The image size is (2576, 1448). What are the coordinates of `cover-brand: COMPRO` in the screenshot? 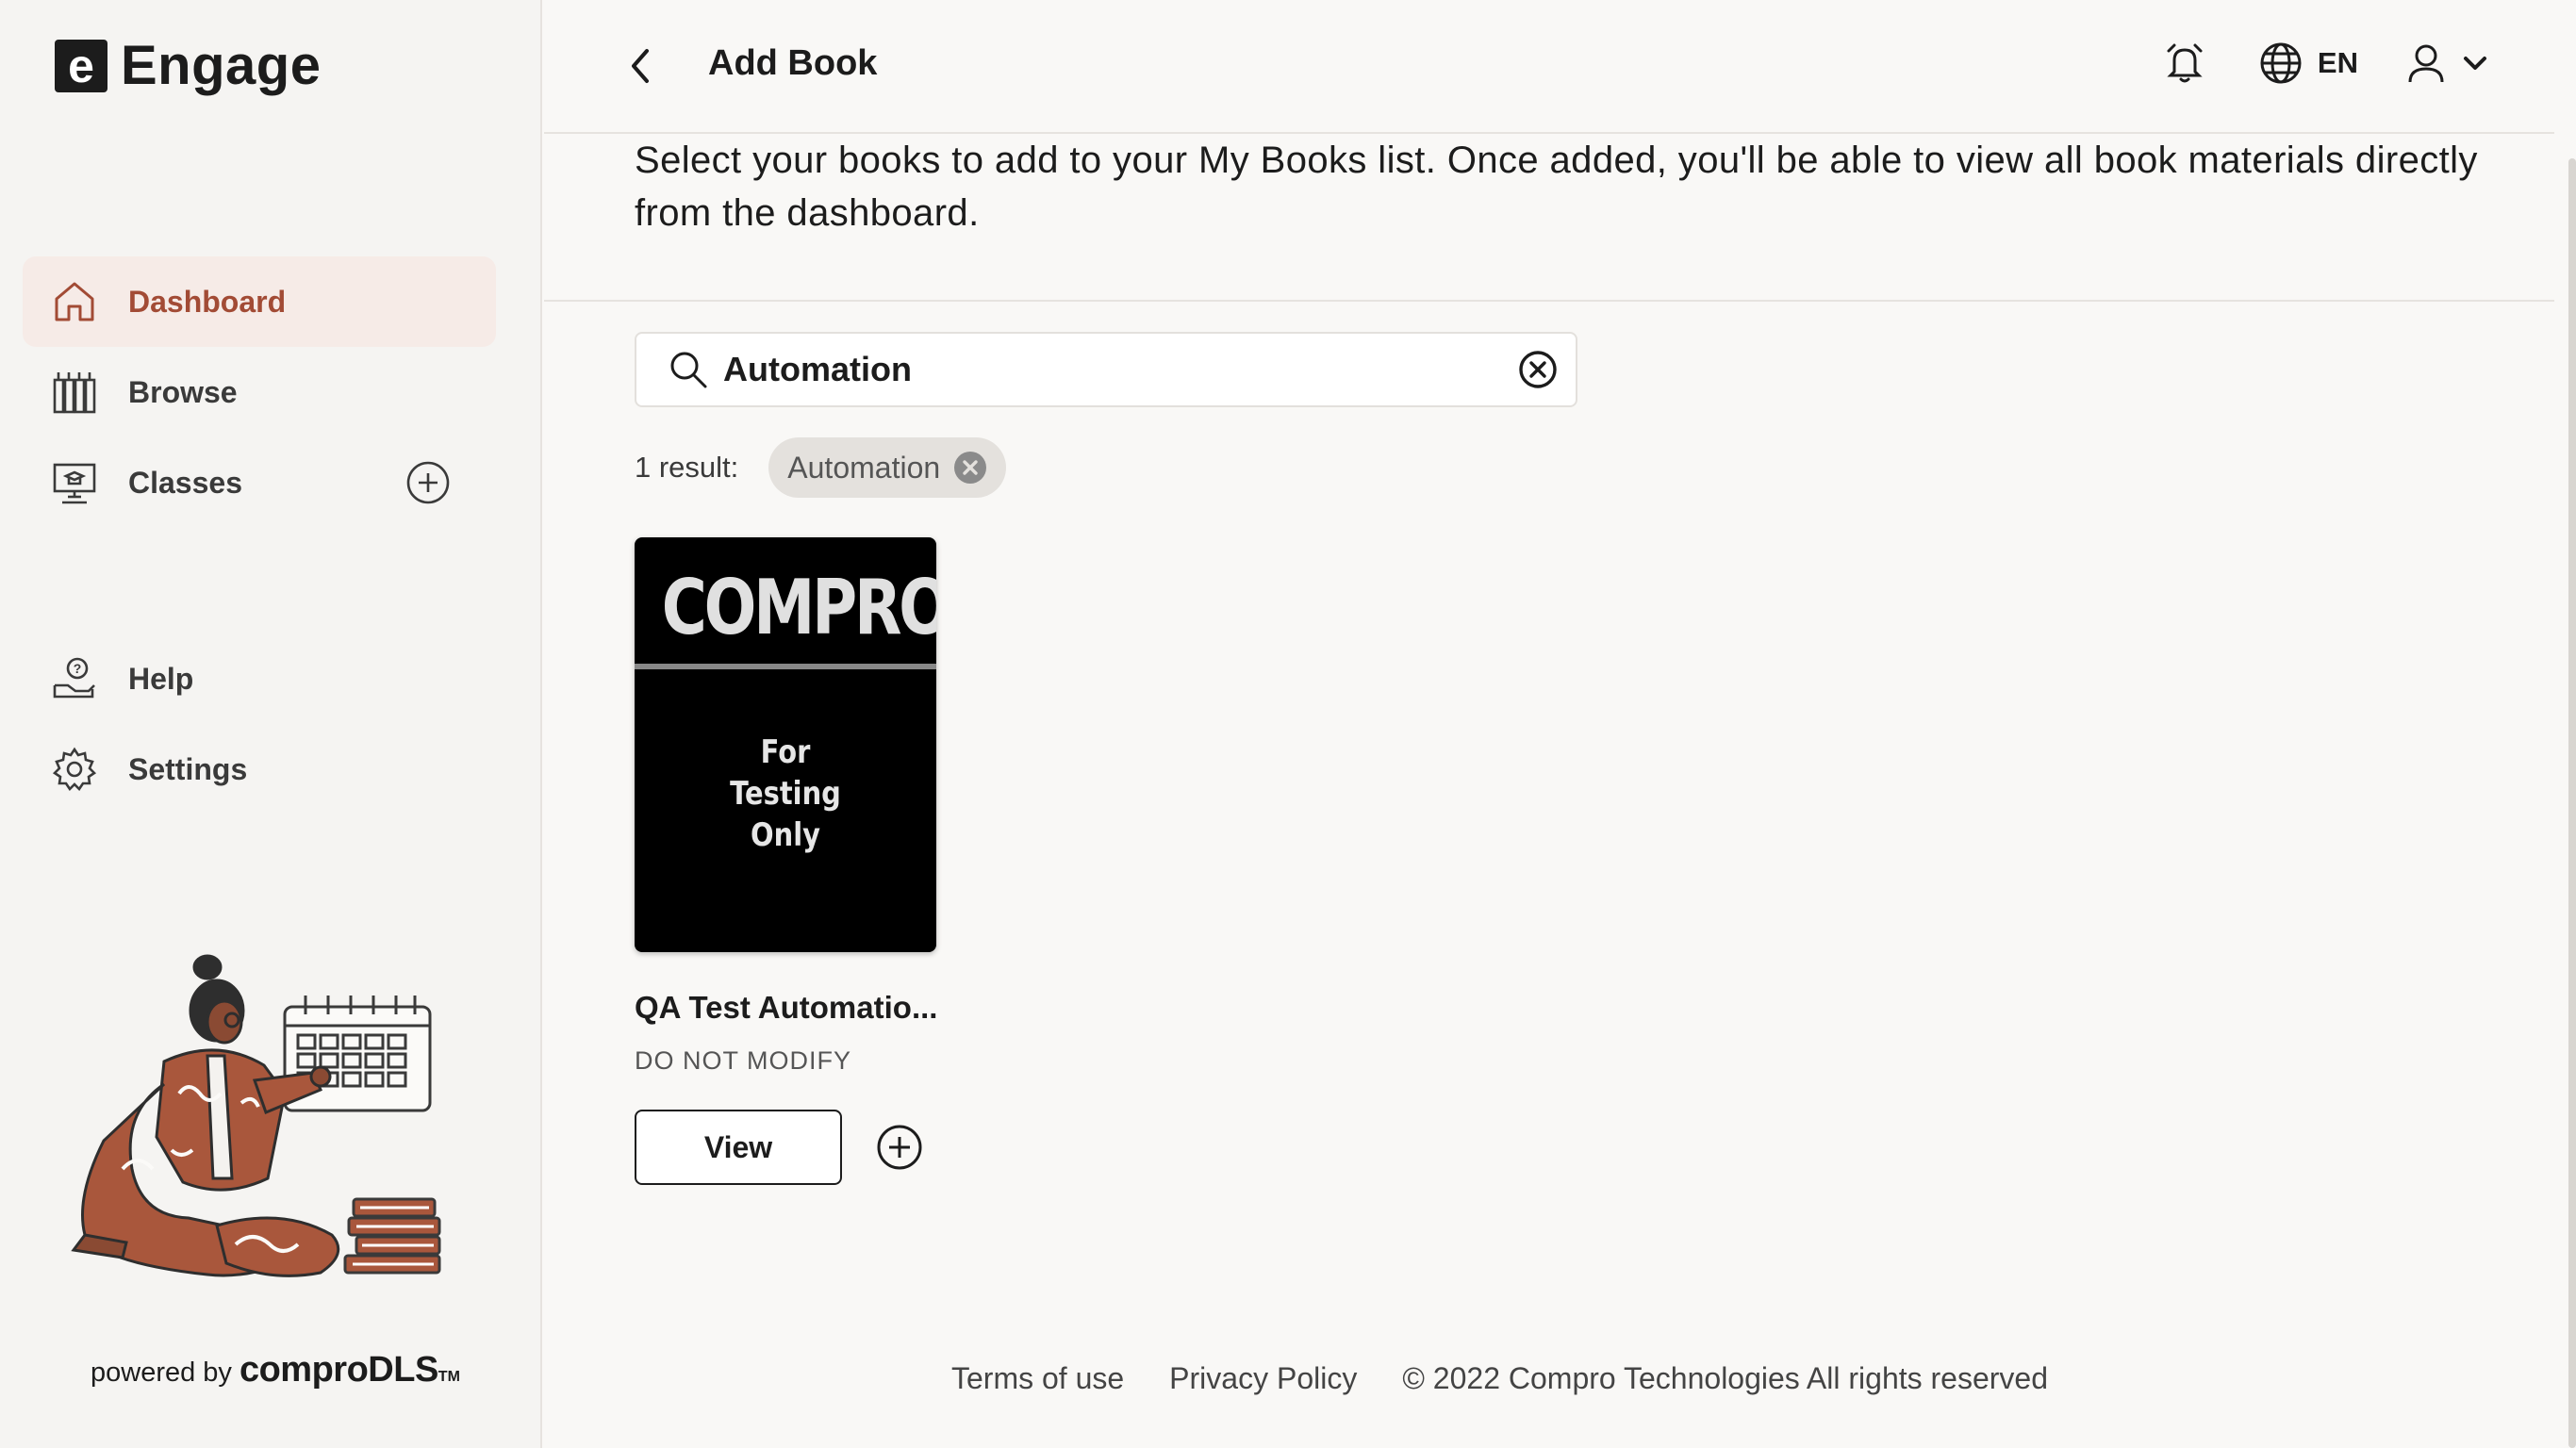 It's located at (798, 607).